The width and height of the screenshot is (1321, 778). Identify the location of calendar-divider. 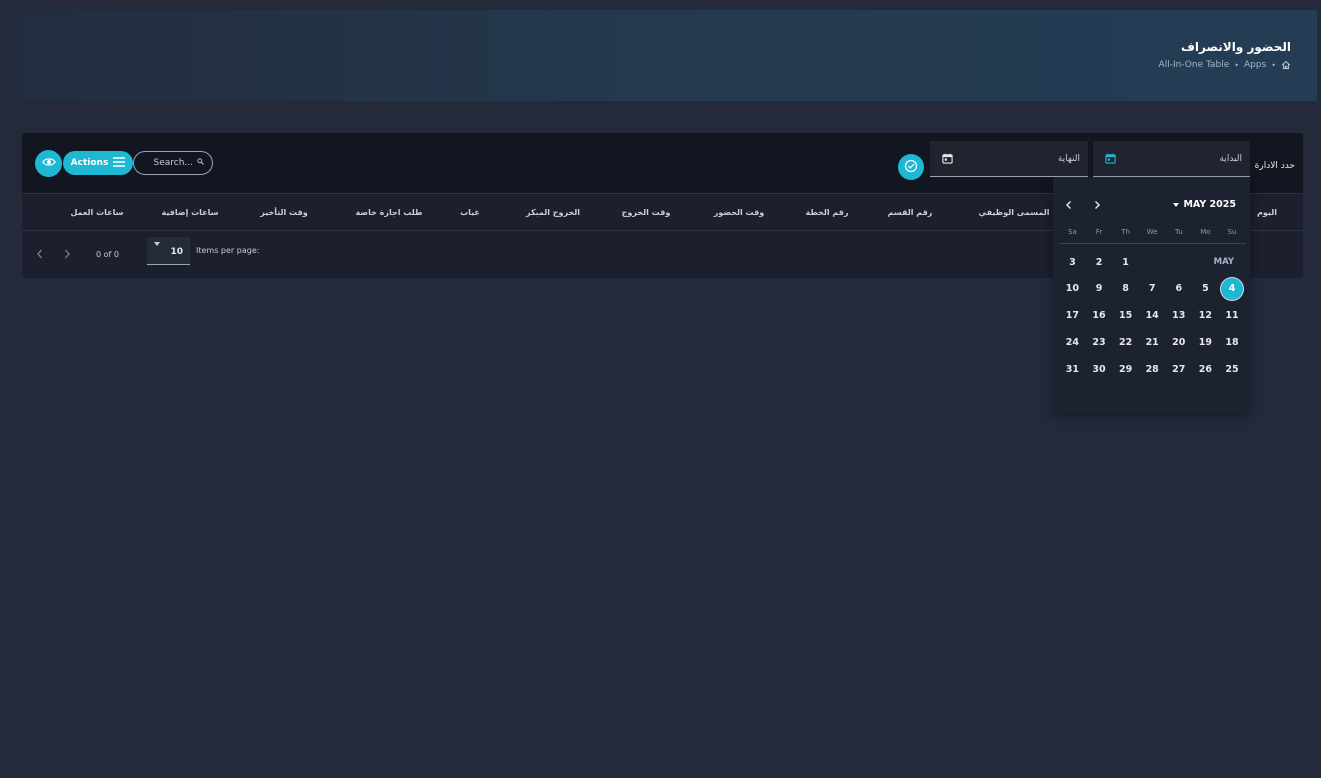
(1152, 243).